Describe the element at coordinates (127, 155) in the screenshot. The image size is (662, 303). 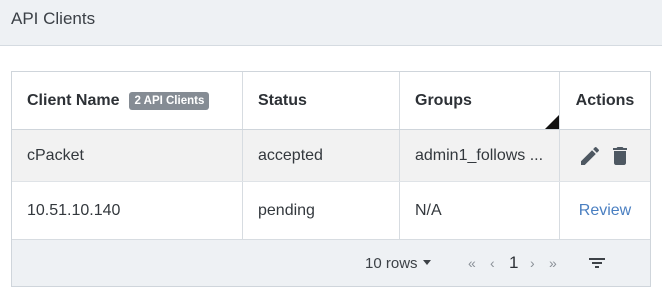
I see `cell-client-name: cPacket` at that location.